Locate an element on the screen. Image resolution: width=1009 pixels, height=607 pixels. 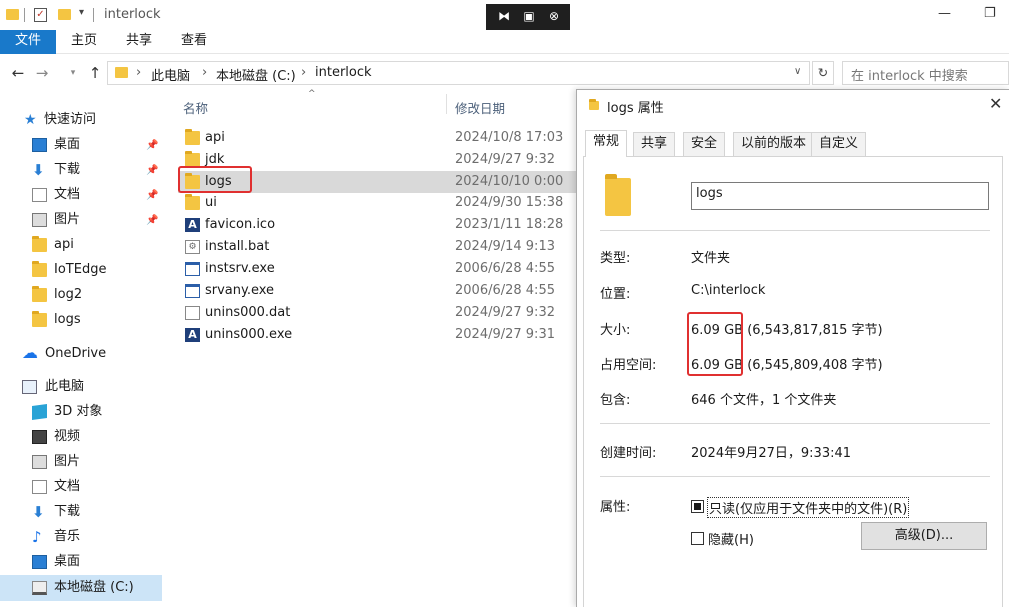
sidebar-item-local-disk: 本地磁盘 (C:) is located at coordinates (97, 588).